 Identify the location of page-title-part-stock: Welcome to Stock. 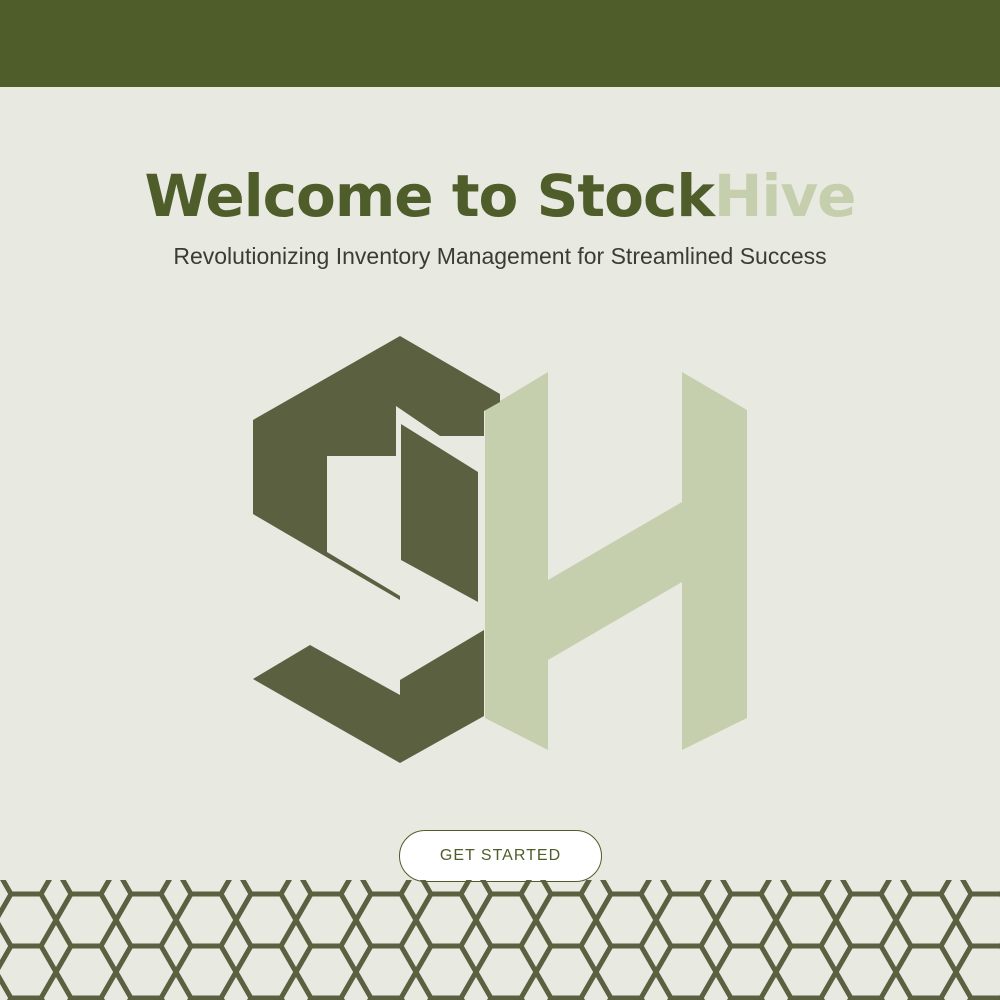
(429, 196).